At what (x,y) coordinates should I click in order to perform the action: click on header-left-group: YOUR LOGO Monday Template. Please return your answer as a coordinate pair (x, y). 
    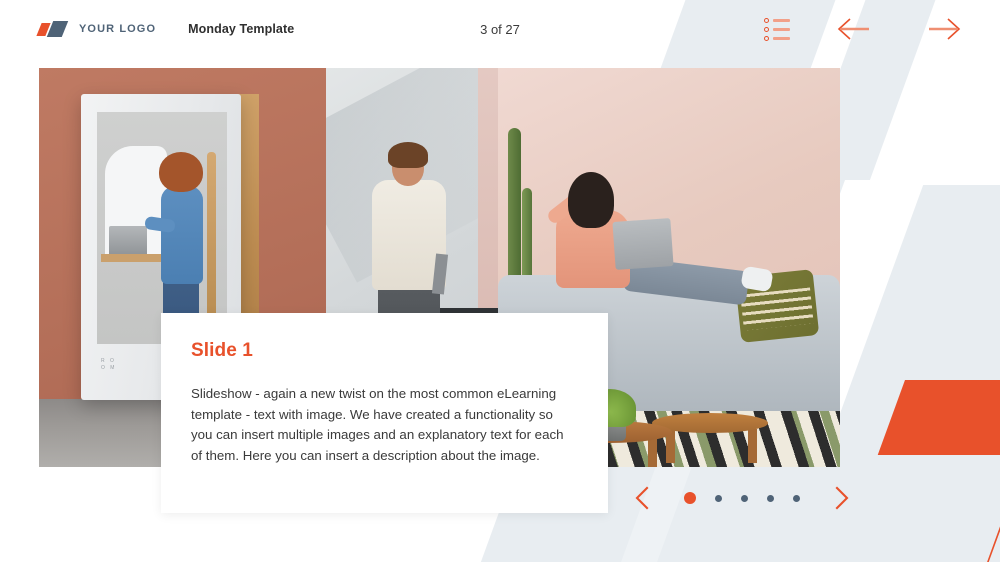
    Looking at the image, I should click on (147, 29).